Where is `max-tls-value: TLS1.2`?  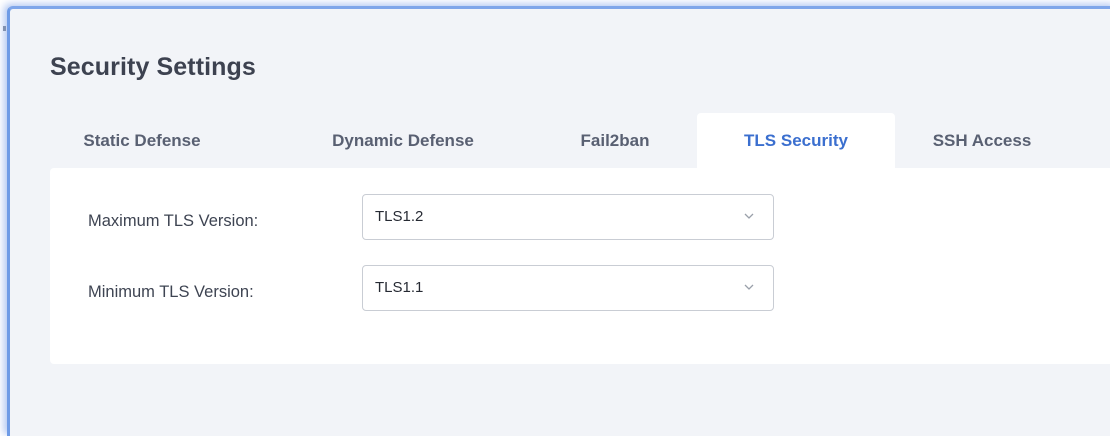
max-tls-value: TLS1.2 is located at coordinates (399, 216).